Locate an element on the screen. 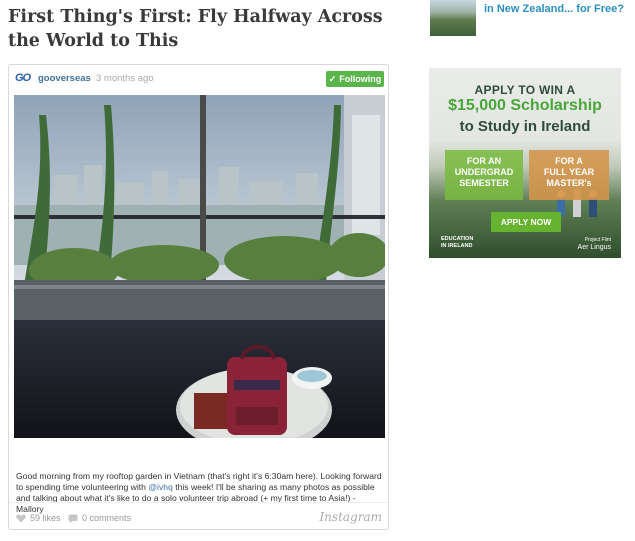 This screenshot has width=635, height=541. post-time: 3 months ago is located at coordinates (125, 78).